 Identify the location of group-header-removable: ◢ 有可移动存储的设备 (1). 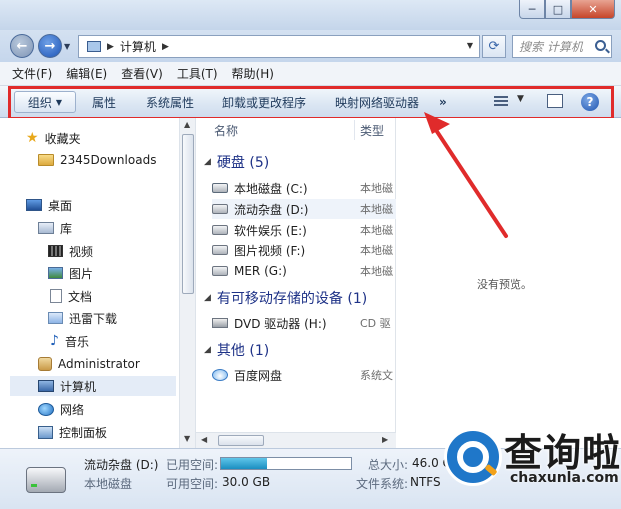
(285, 298).